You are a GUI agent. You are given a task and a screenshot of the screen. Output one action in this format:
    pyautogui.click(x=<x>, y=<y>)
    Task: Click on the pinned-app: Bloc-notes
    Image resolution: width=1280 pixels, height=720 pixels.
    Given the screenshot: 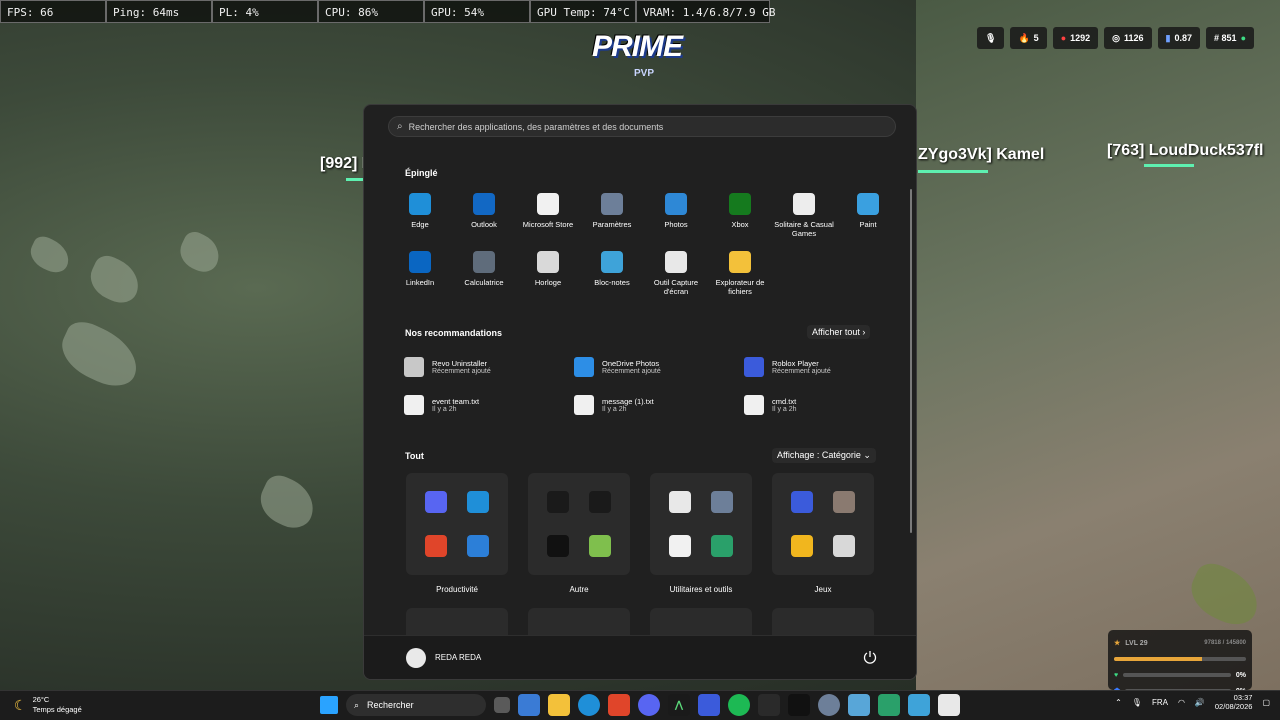 What is the action you would take?
    pyautogui.click(x=612, y=278)
    